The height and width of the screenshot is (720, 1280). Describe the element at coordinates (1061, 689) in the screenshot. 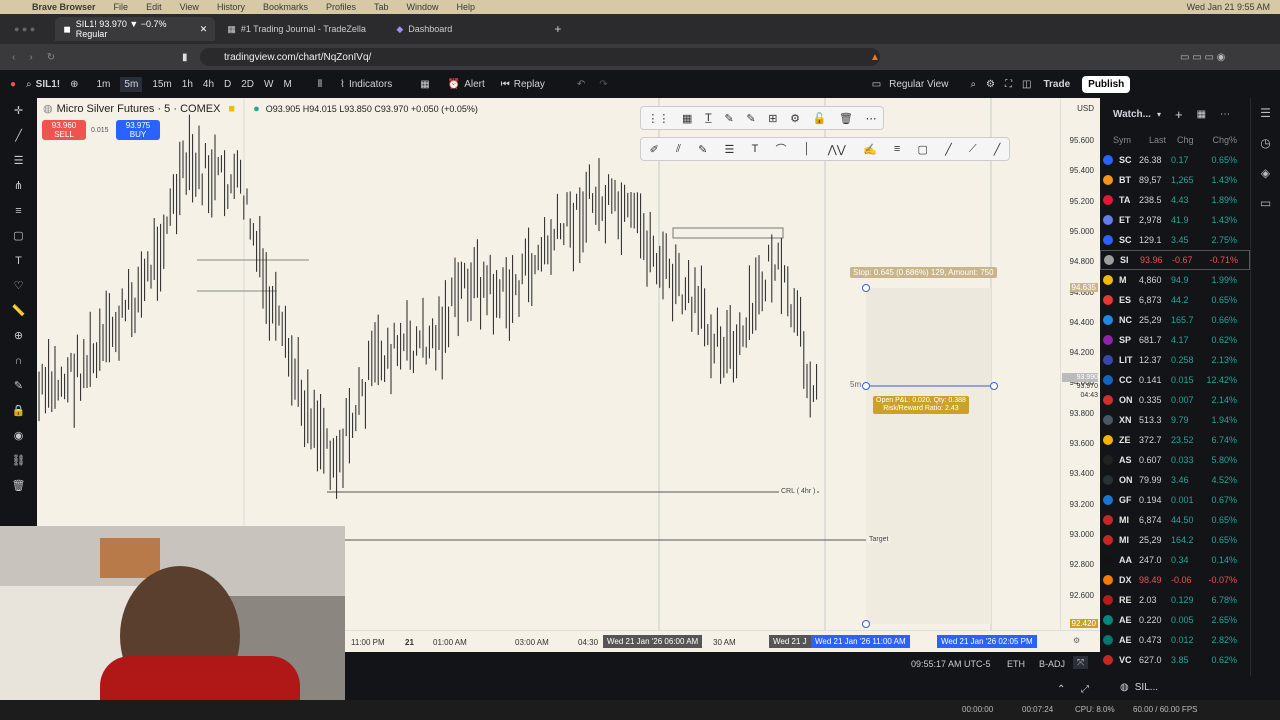

I see `collapse-icon: ⌃` at that location.